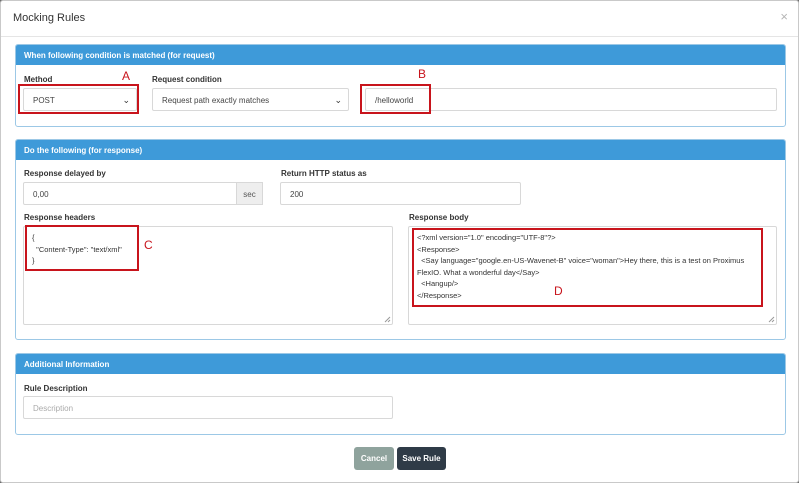 The width and height of the screenshot is (799, 483). What do you see at coordinates (558, 291) in the screenshot?
I see `annotation-label-d: D` at bounding box center [558, 291].